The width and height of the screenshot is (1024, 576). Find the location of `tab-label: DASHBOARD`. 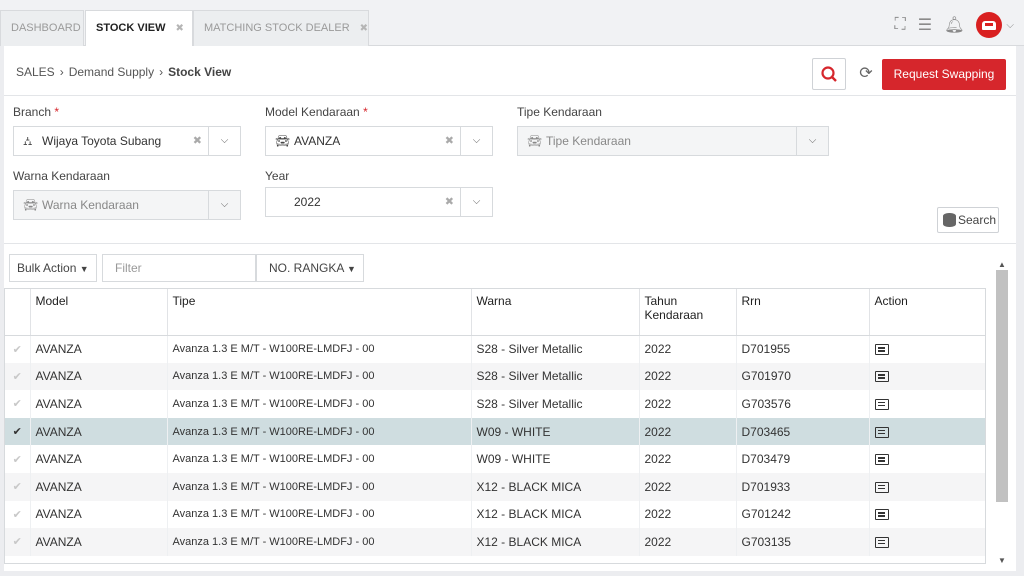

tab-label: DASHBOARD is located at coordinates (46, 28).